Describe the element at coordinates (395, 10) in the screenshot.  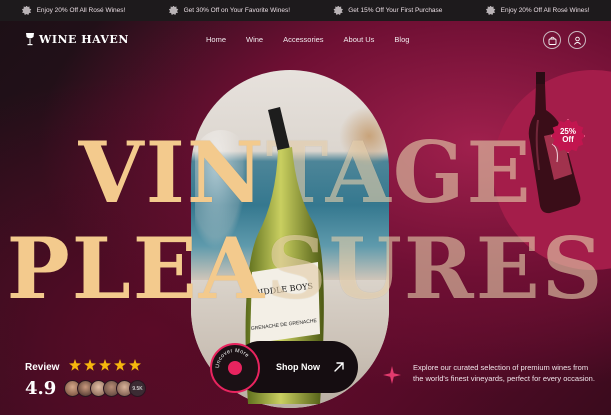
I see `promo-text: Get 15% Off Your First Purchase` at that location.